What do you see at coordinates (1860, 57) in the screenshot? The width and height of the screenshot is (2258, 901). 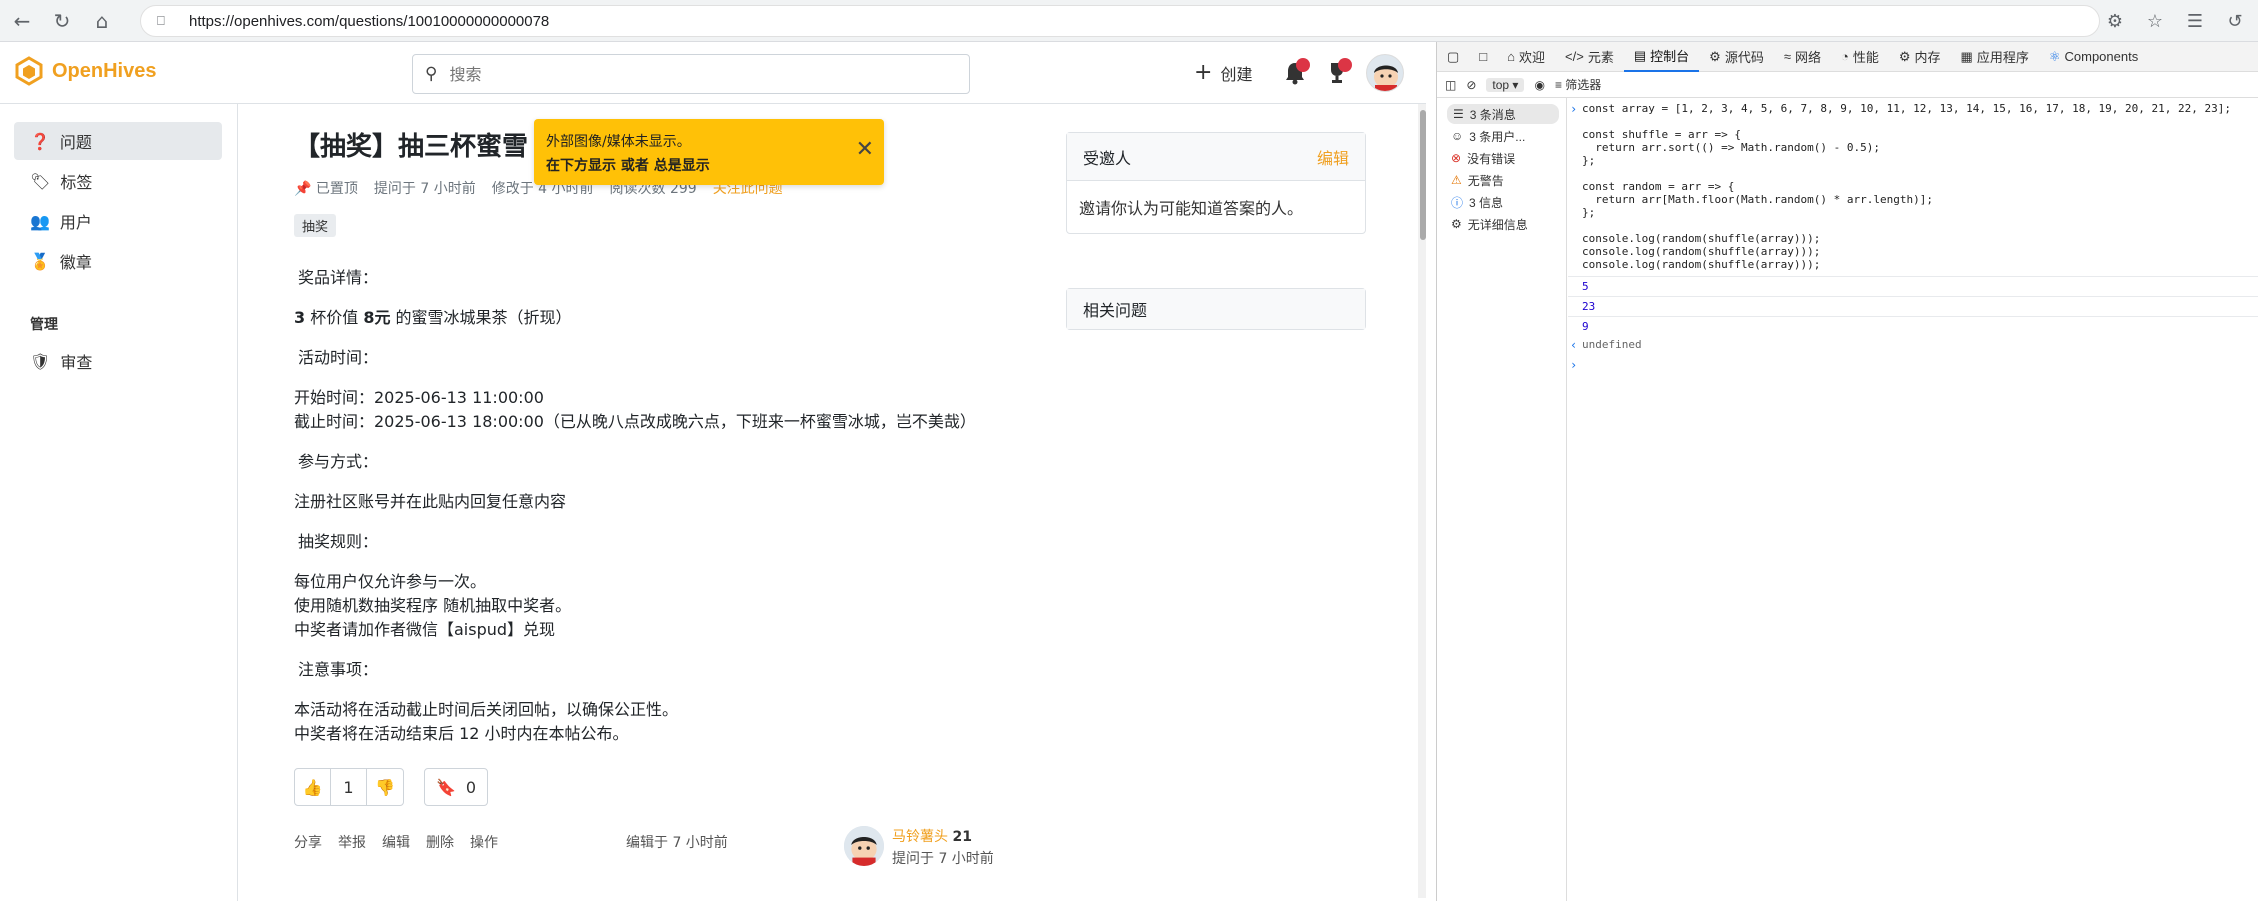 I see `tab-performance: ◔ 性能` at bounding box center [1860, 57].